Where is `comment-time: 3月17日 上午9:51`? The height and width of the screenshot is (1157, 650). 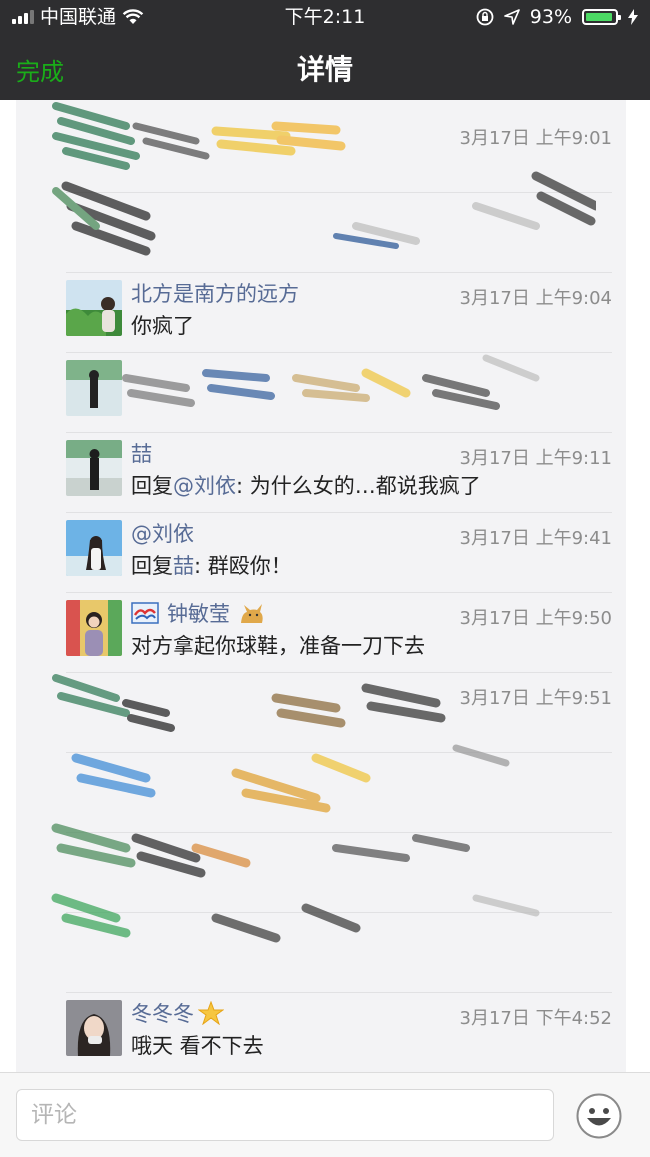 comment-time: 3月17日 上午9:51 is located at coordinates (536, 698).